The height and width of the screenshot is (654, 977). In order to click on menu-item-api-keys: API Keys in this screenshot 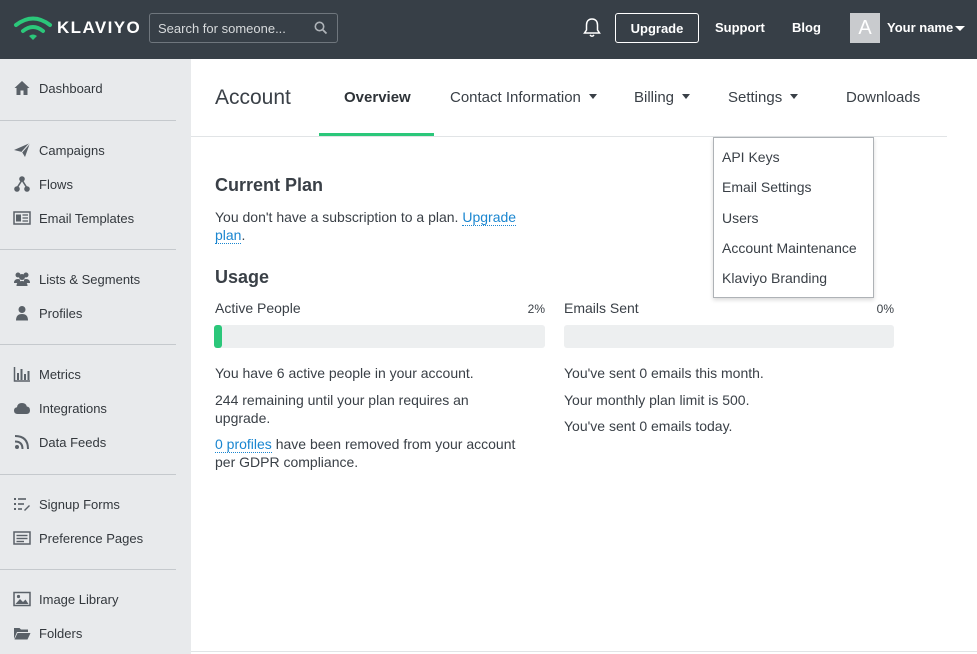, I will do `click(751, 157)`.